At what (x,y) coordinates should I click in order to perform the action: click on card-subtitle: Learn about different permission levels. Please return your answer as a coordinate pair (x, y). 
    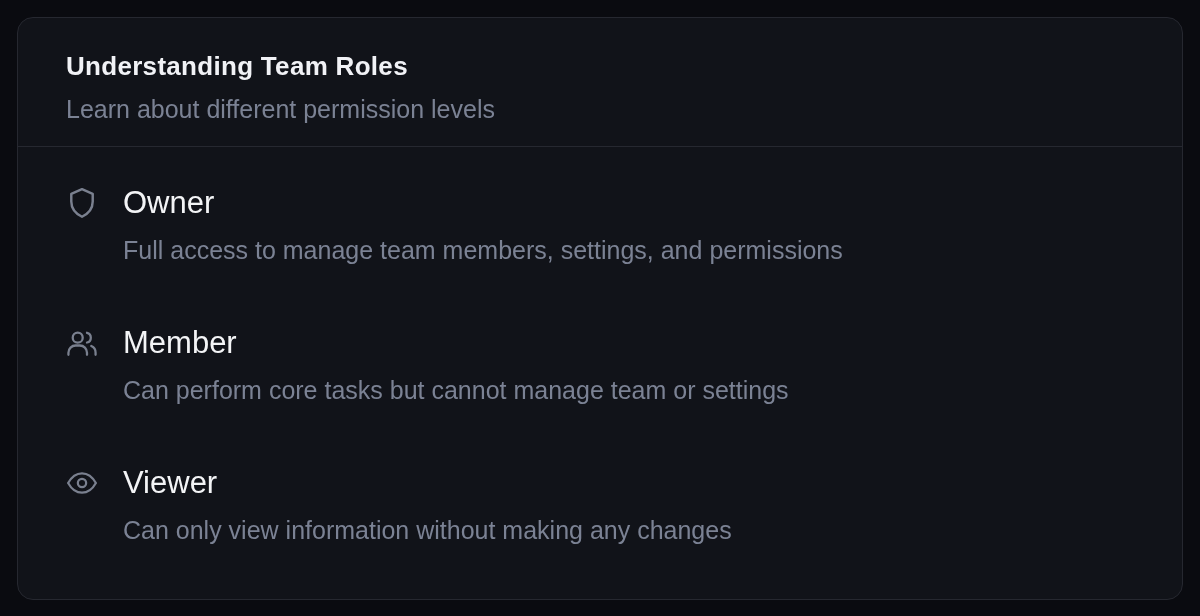
    Looking at the image, I should click on (281, 109).